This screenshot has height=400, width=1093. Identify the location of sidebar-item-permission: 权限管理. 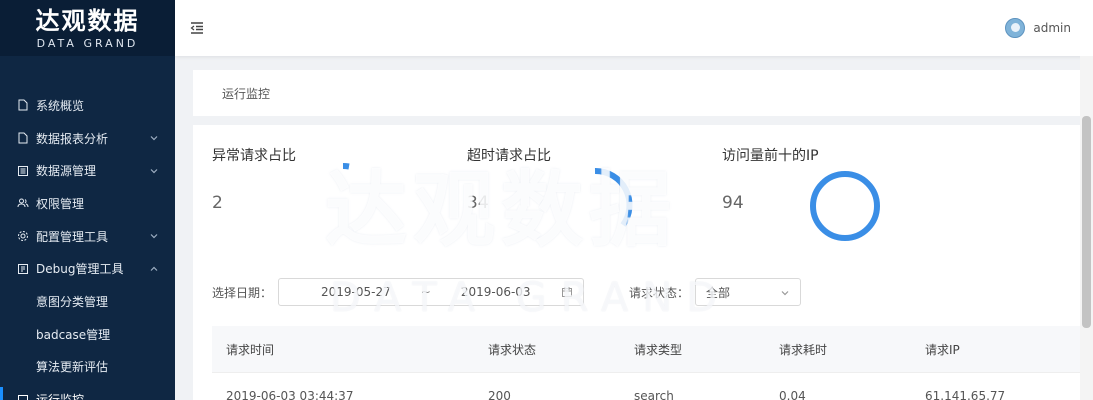
(87, 203).